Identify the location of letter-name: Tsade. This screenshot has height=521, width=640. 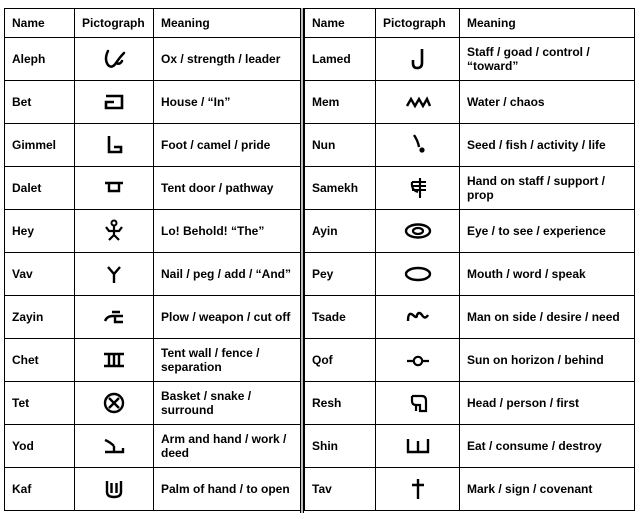
(340, 317).